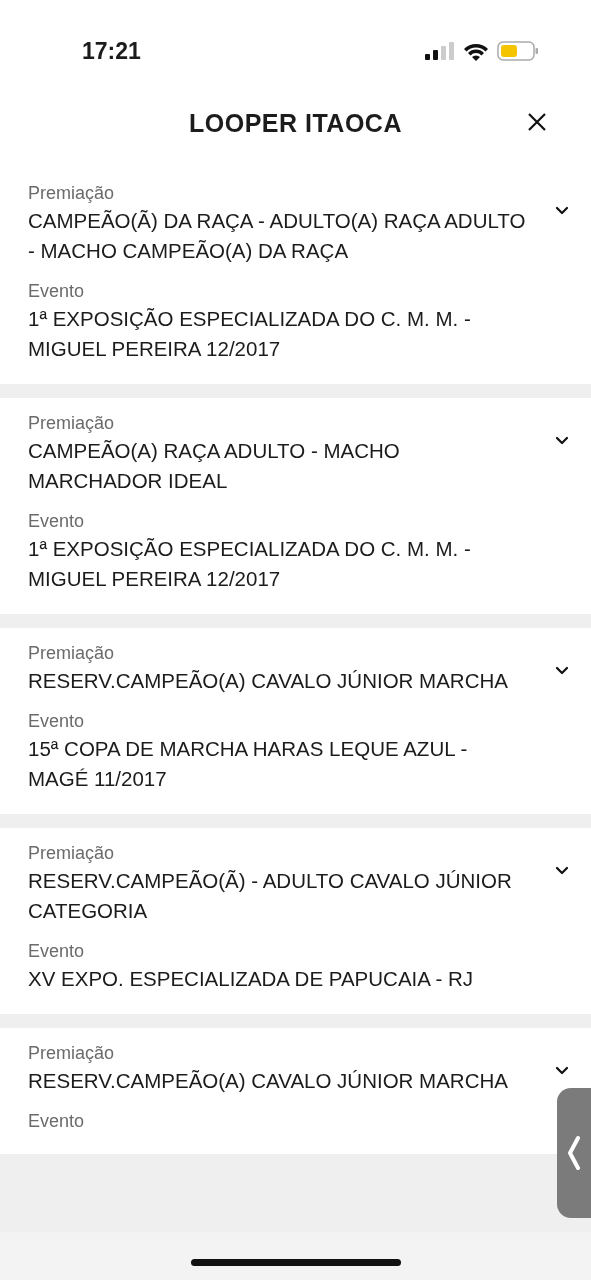 The width and height of the screenshot is (591, 1280). Describe the element at coordinates (440, 51) in the screenshot. I see `signal-icon` at that location.